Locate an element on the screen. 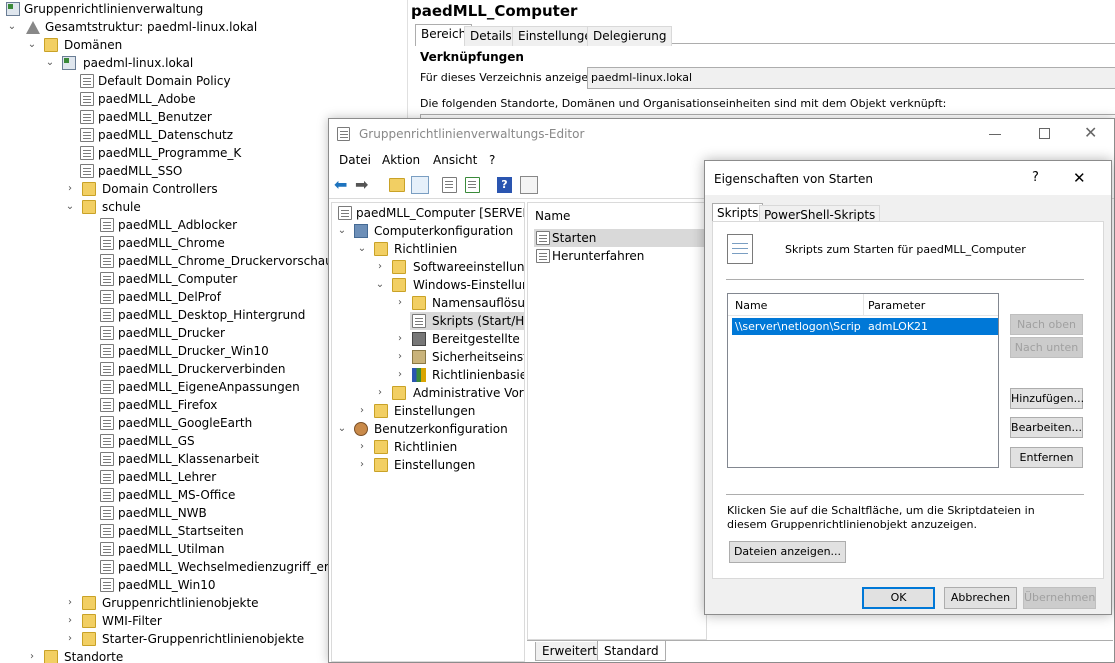 This screenshot has height=663, width=1115. gpo-link-label: paedMLL_Utilman is located at coordinates (171, 549).